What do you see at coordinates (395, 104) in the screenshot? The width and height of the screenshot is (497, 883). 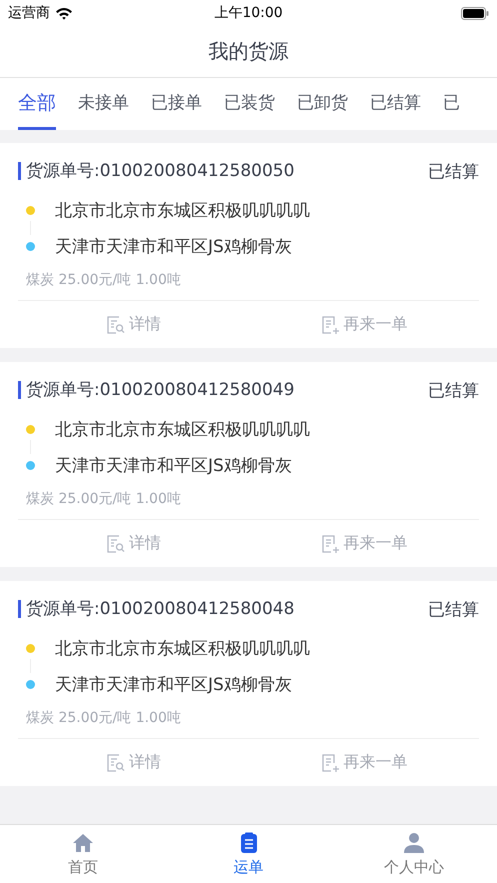 I see `filter-tab: 已结算` at bounding box center [395, 104].